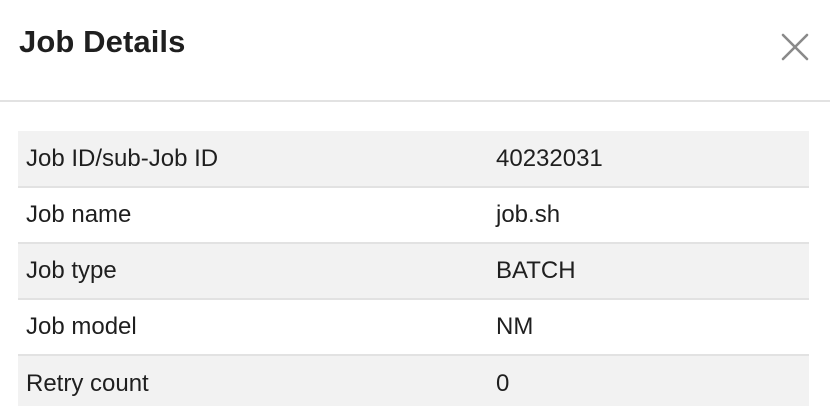  Describe the element at coordinates (413, 271) in the screenshot. I see `table-row: Job type BATCH` at that location.